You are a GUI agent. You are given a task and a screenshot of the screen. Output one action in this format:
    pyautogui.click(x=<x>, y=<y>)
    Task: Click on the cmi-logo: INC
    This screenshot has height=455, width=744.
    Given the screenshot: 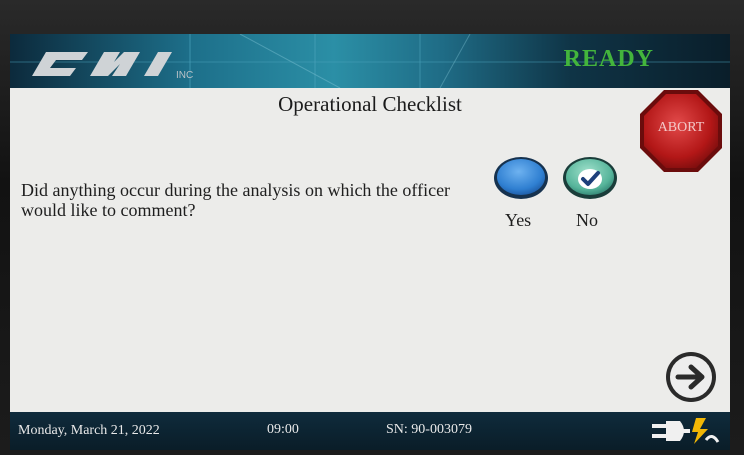 What is the action you would take?
    pyautogui.click(x=113, y=64)
    